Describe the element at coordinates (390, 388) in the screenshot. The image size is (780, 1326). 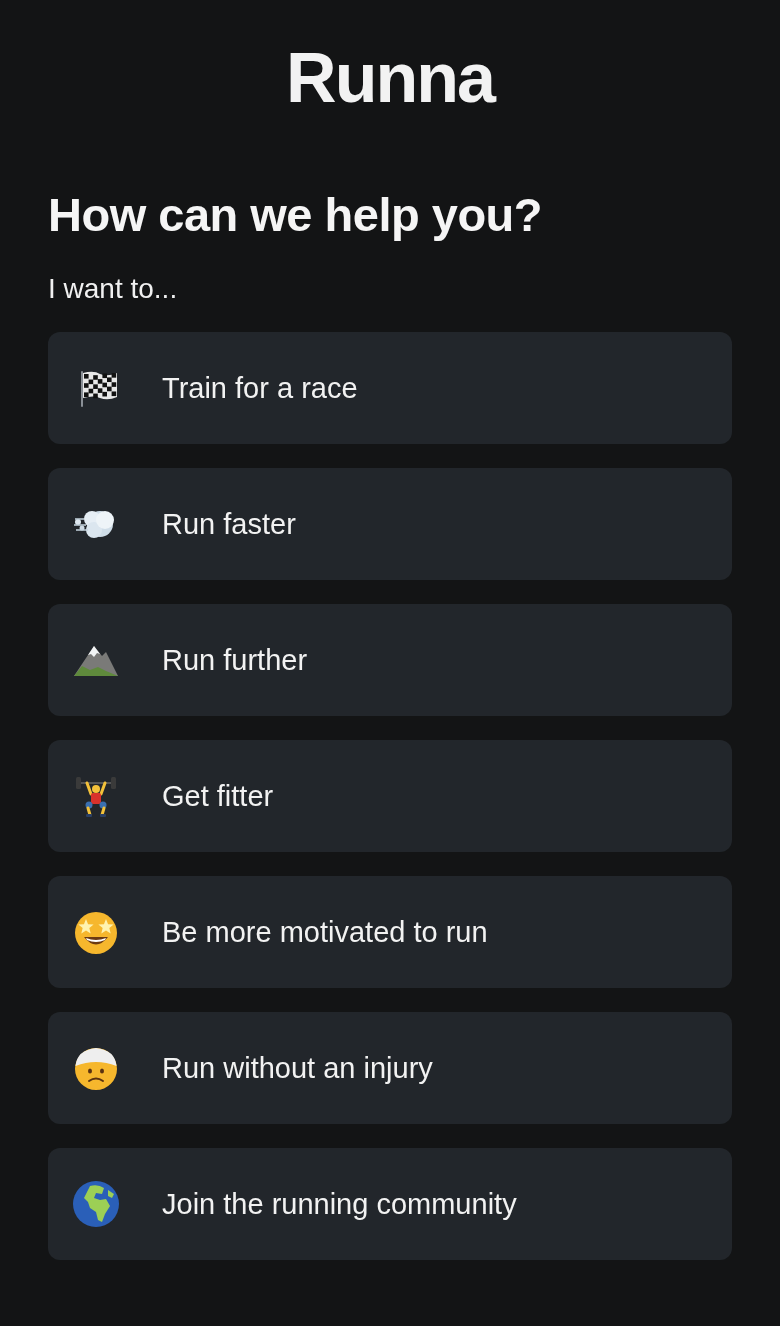
I see `goal-option: Train for a race` at that location.